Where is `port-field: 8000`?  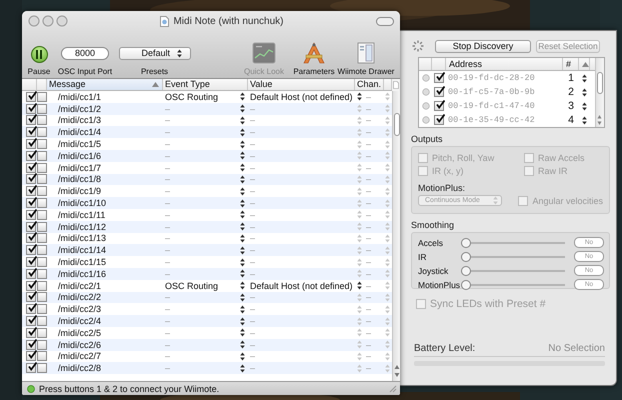 port-field: 8000 is located at coordinates (85, 53).